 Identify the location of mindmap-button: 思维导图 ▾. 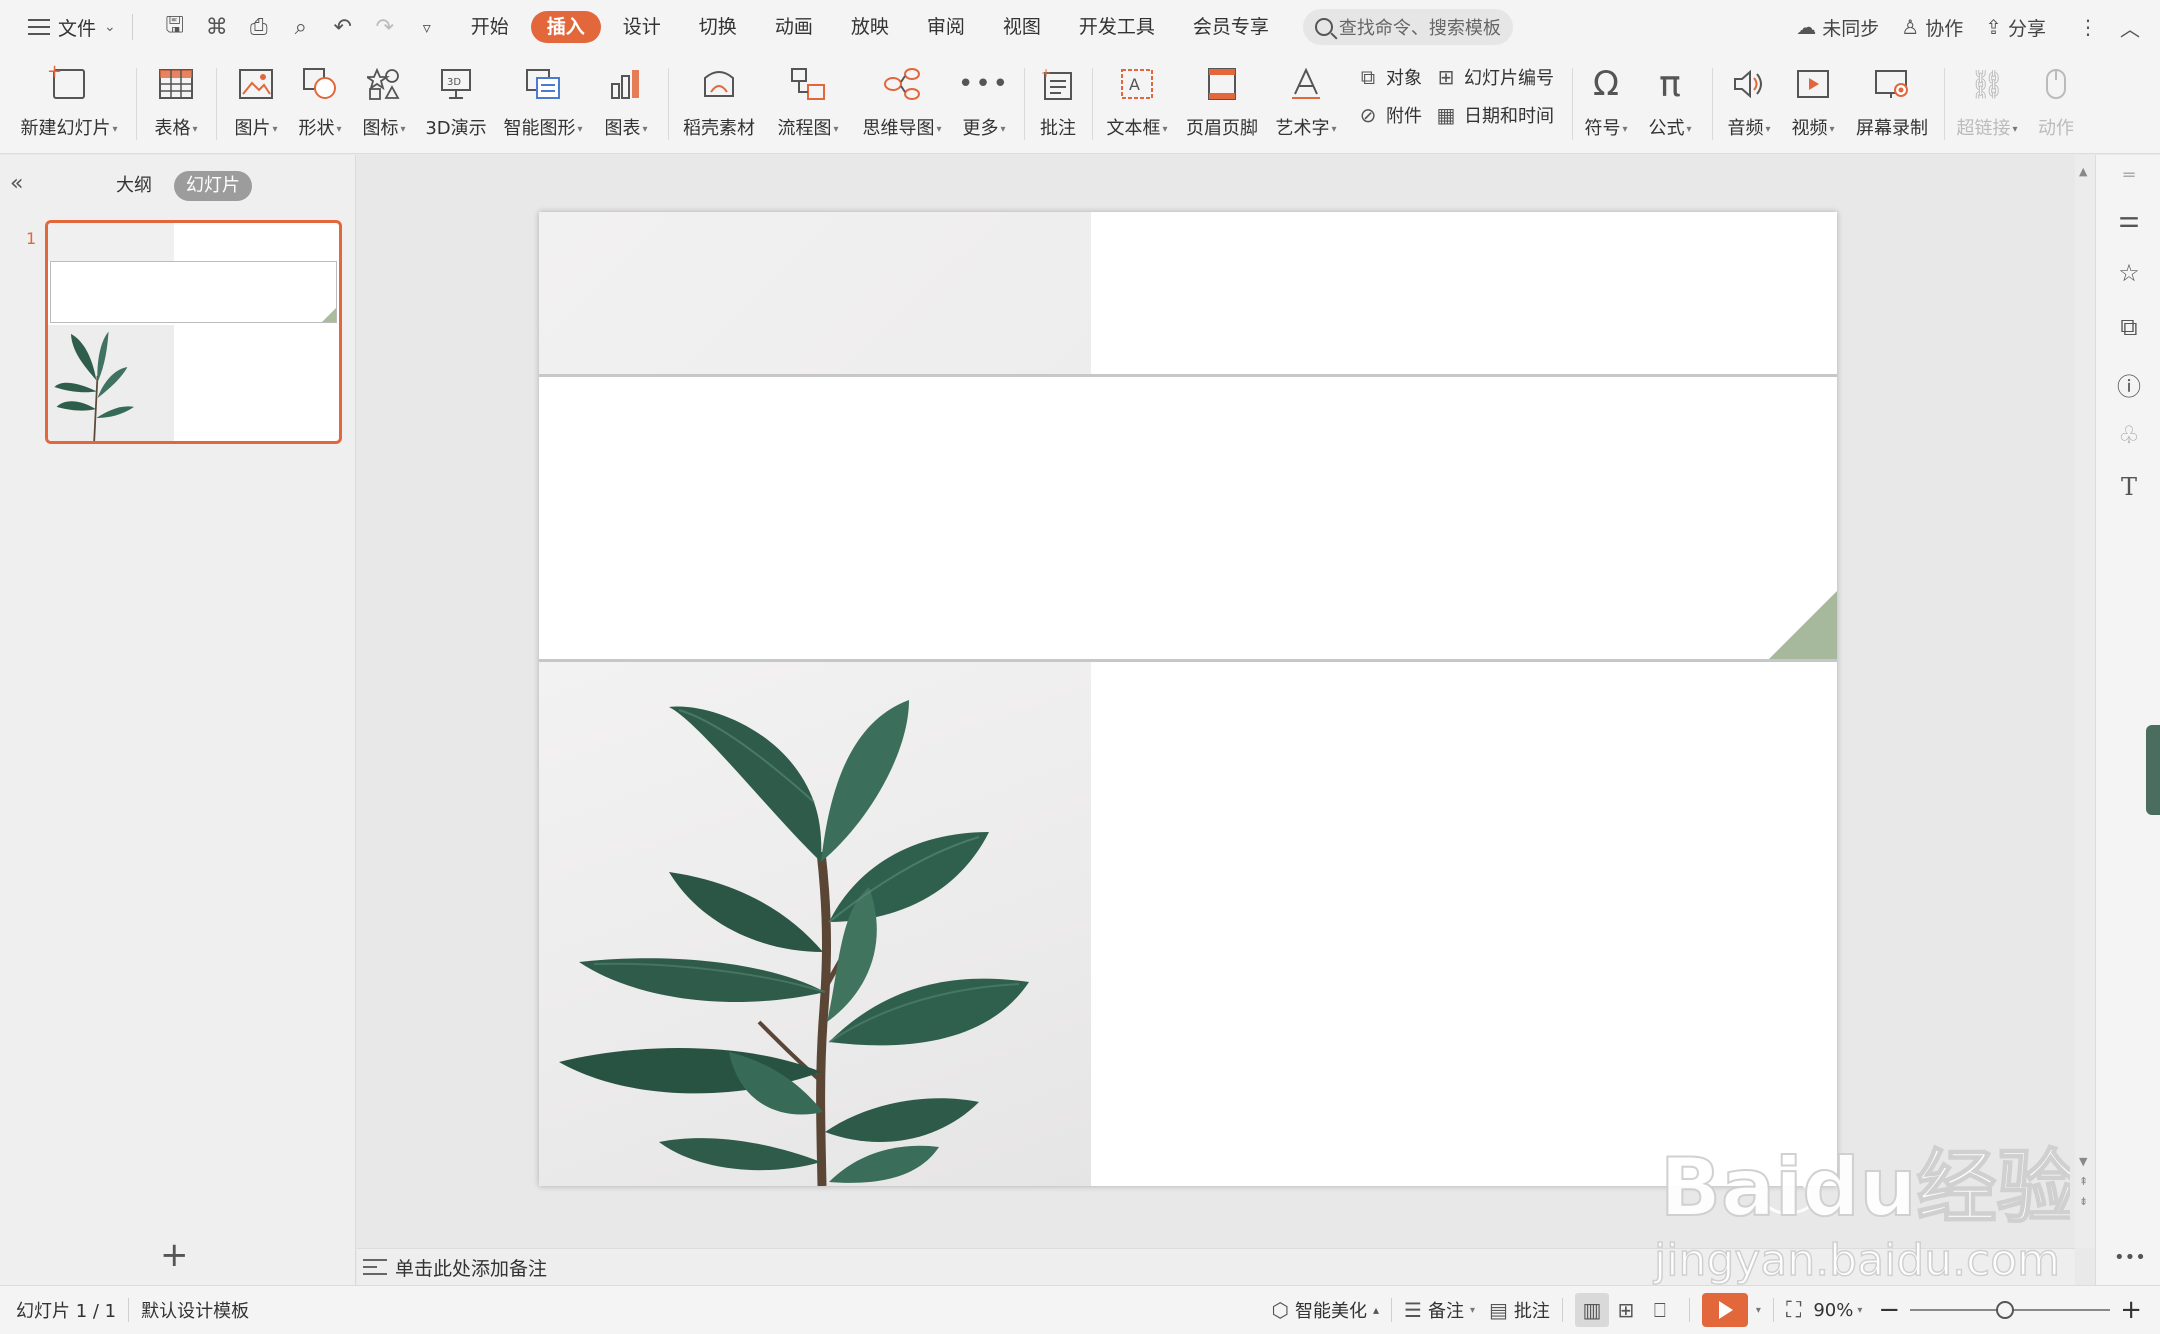
(902, 104).